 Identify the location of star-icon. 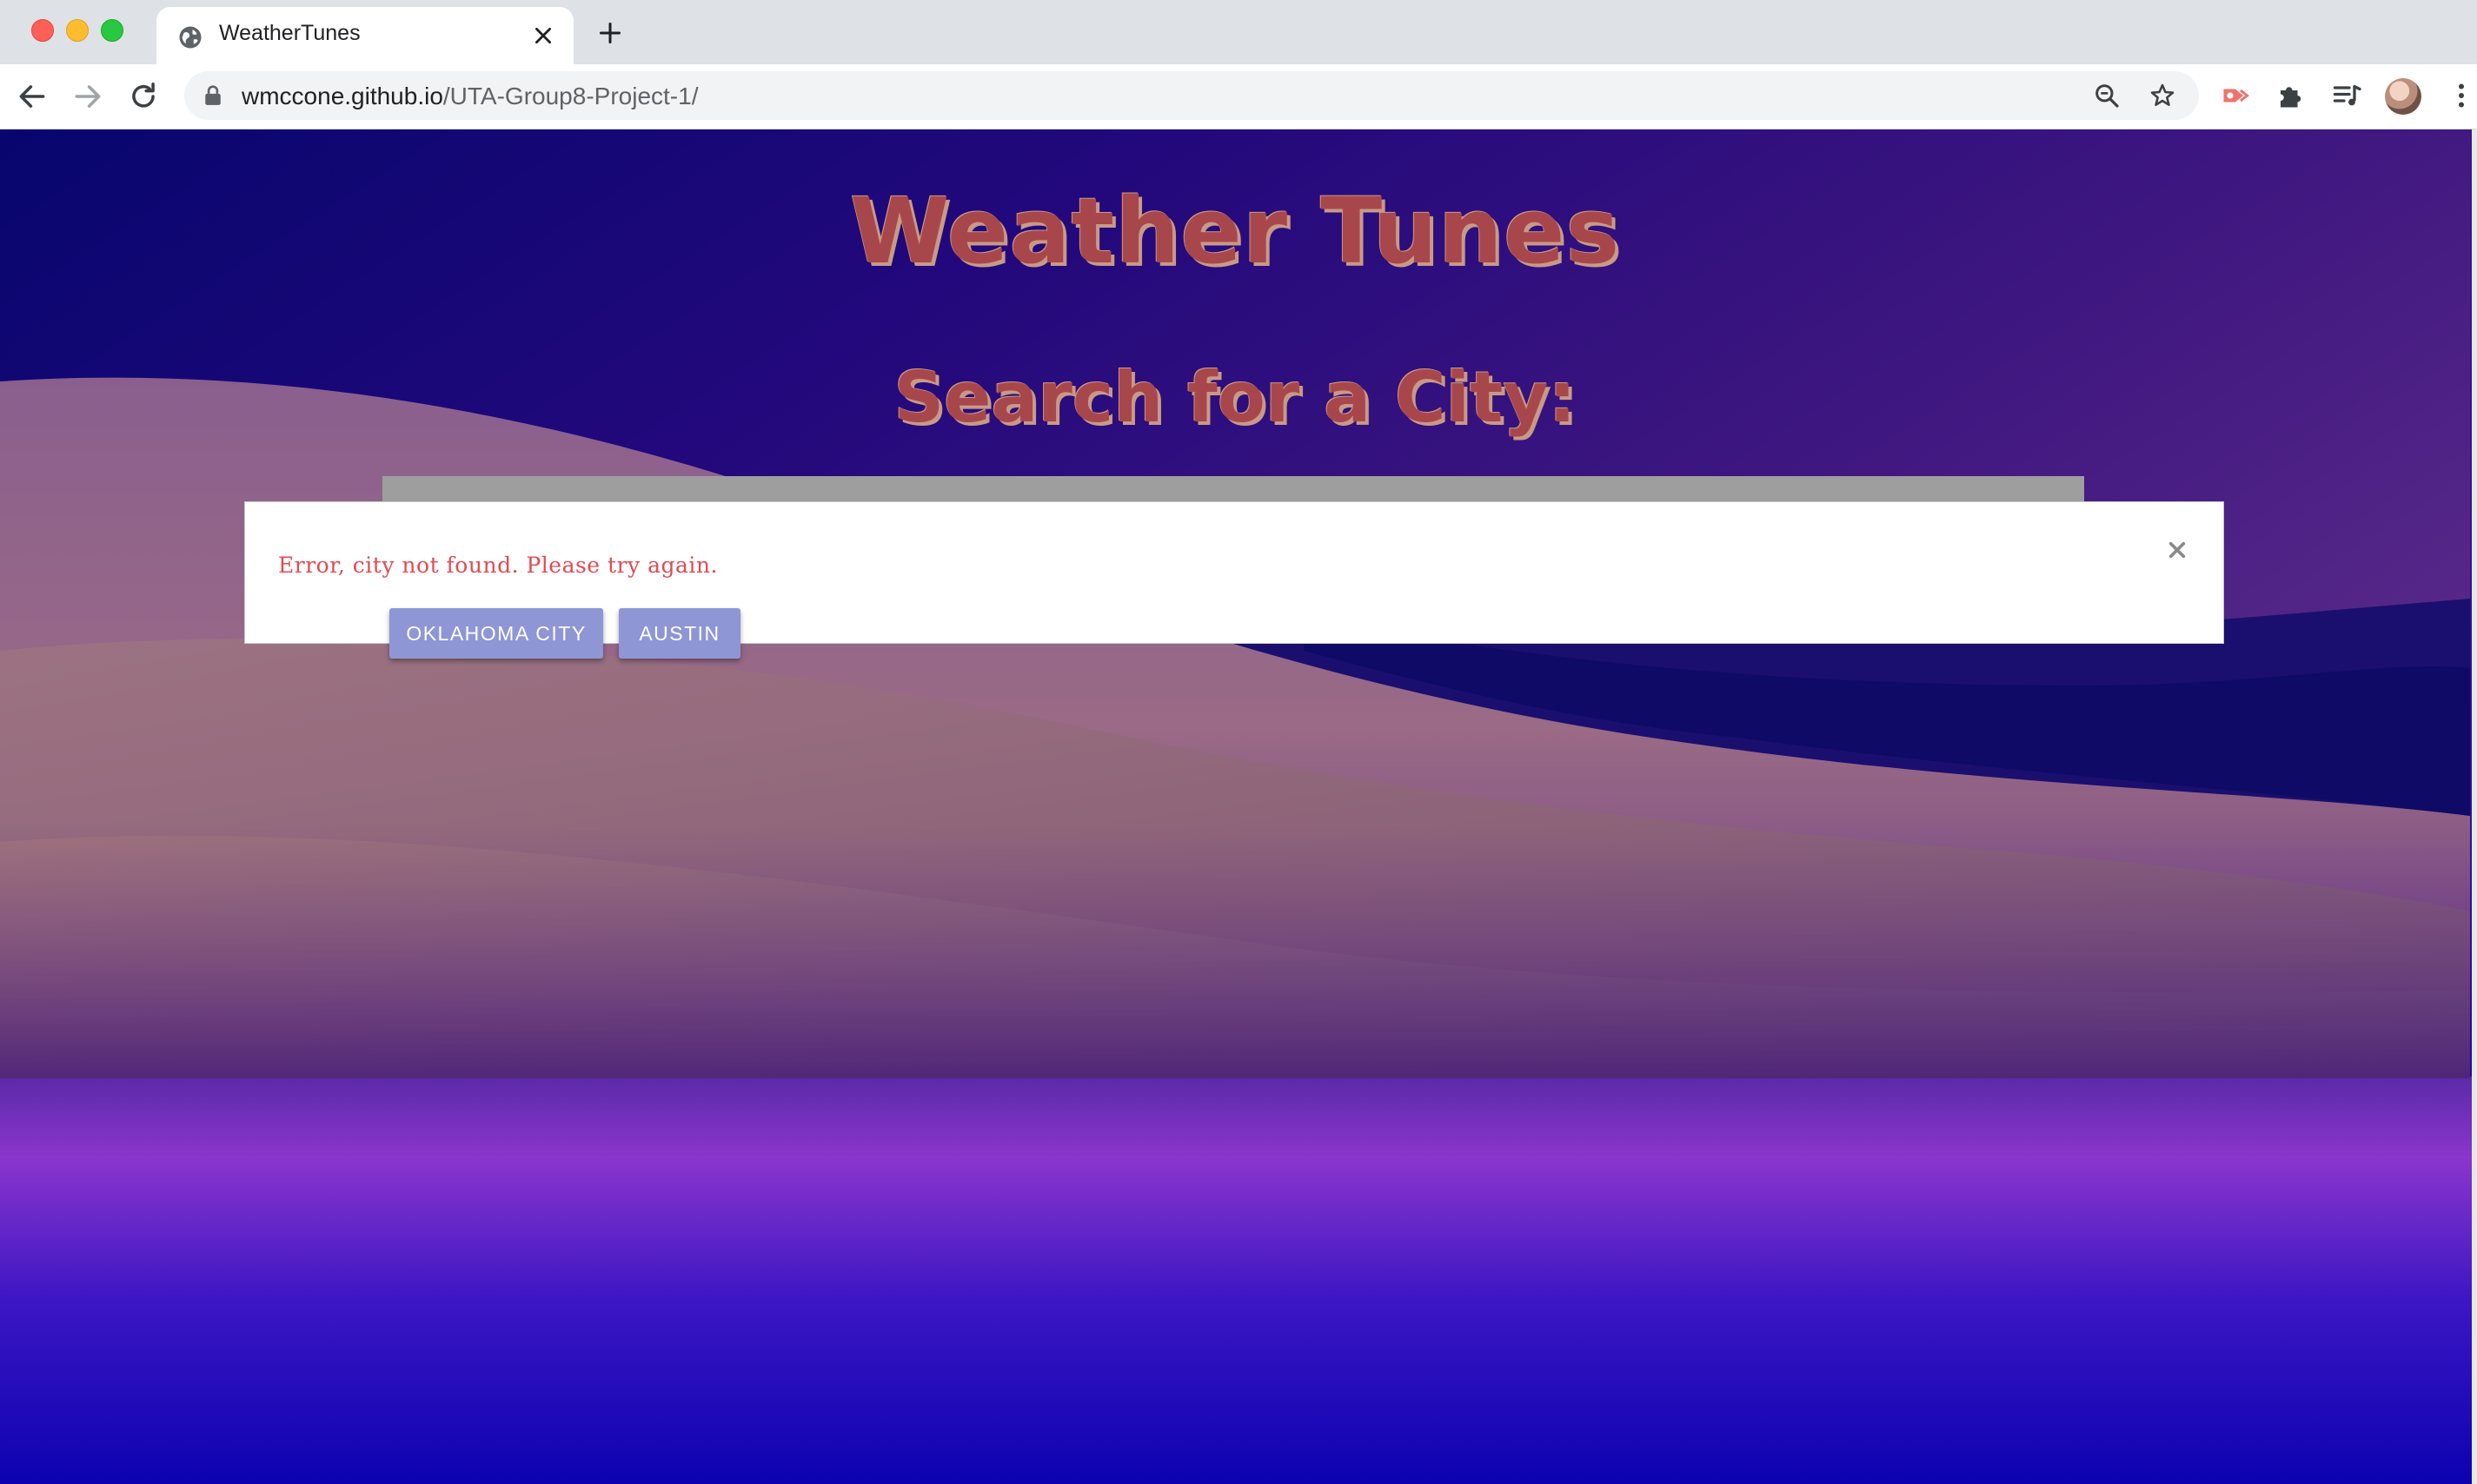
(2162, 95).